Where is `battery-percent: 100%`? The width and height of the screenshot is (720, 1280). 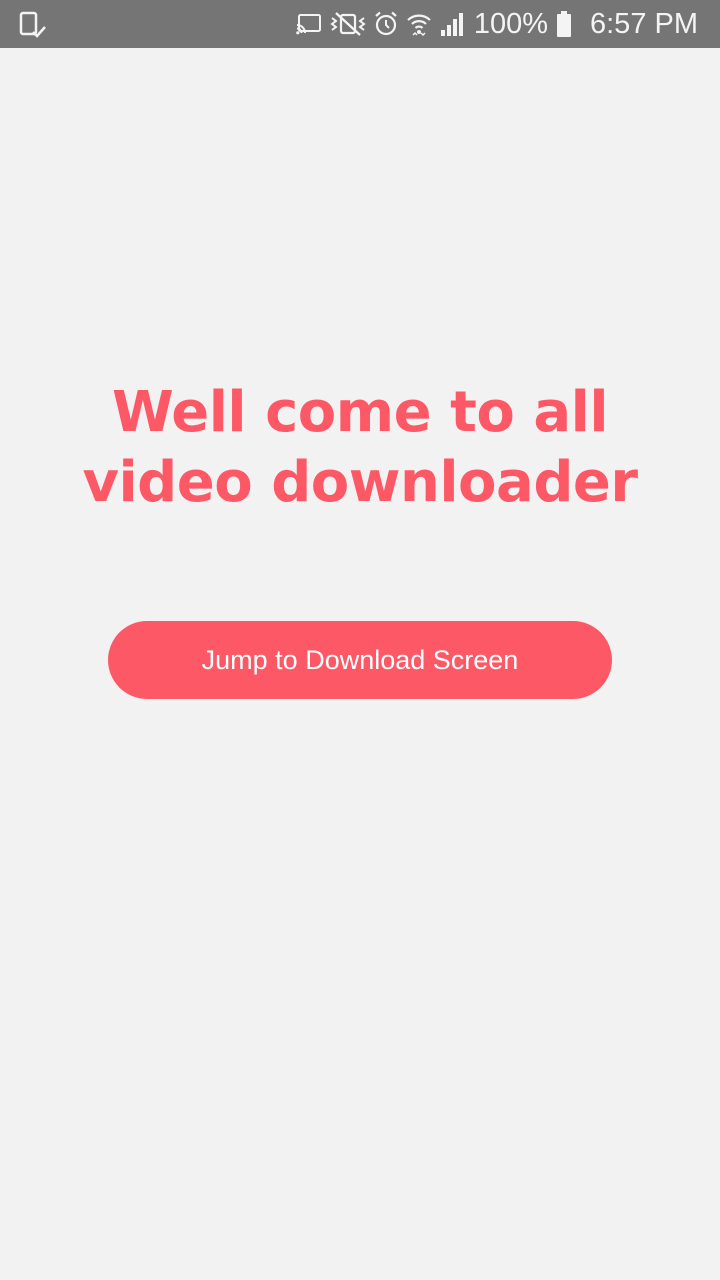
battery-percent: 100% is located at coordinates (510, 24).